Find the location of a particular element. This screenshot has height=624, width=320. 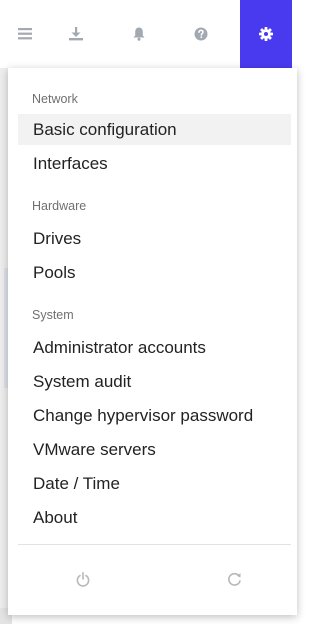

menu-item-pools: Pools is located at coordinates (154, 272).